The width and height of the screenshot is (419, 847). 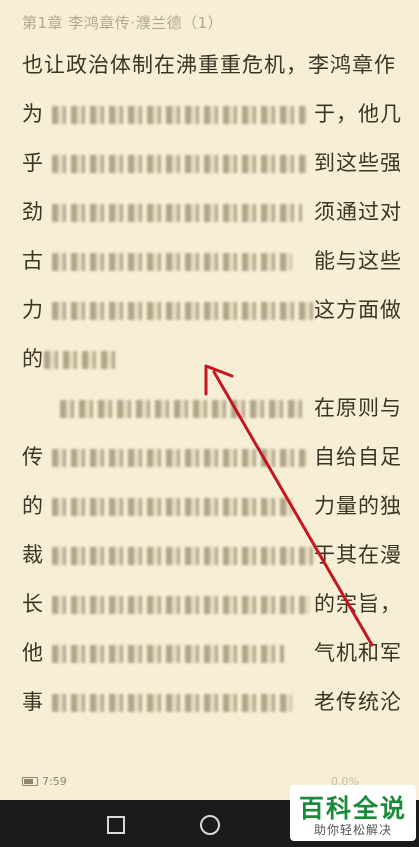 What do you see at coordinates (352, 808) in the screenshot?
I see `watermark-title: 百科全说` at bounding box center [352, 808].